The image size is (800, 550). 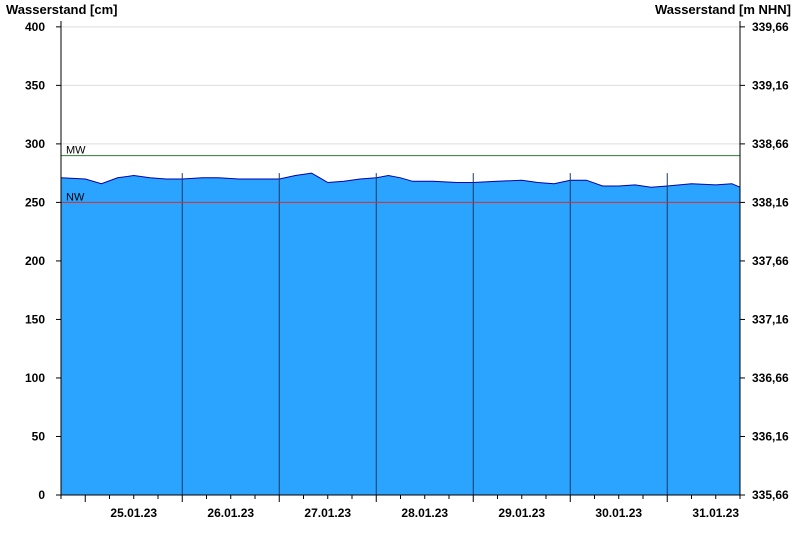 I want to click on left-tick-label: 200, so click(x=35, y=261).